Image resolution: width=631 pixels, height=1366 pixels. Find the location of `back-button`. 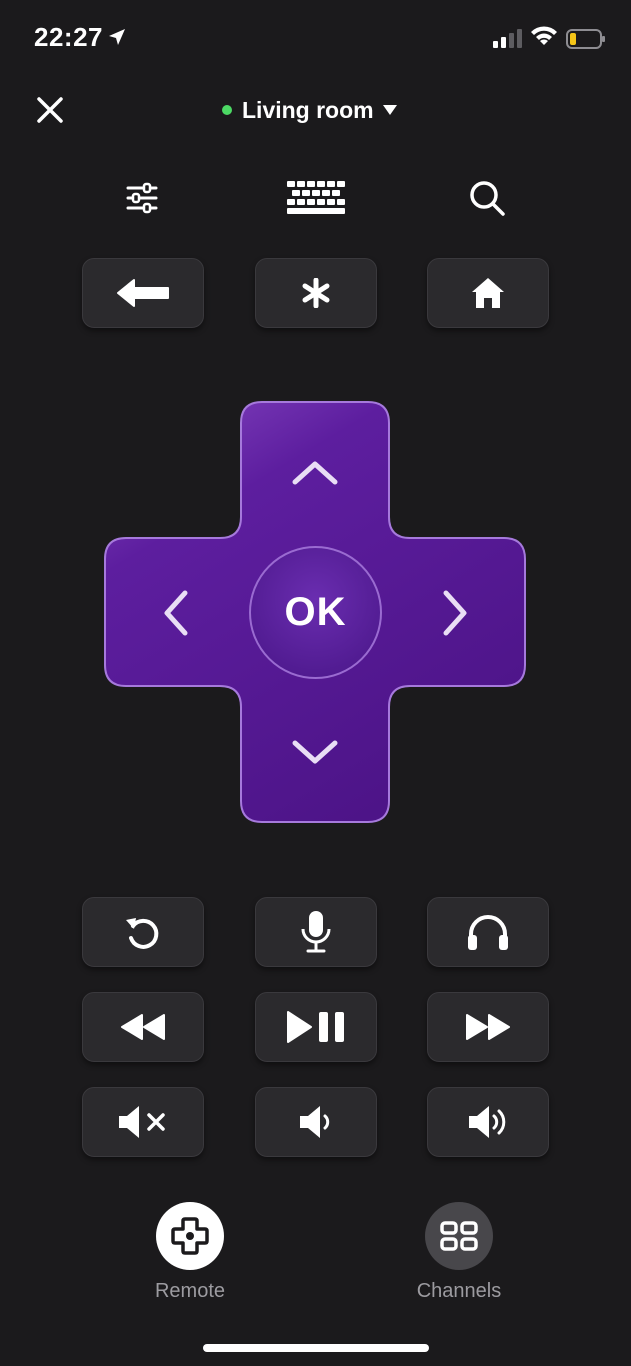

back-button is located at coordinates (143, 293).